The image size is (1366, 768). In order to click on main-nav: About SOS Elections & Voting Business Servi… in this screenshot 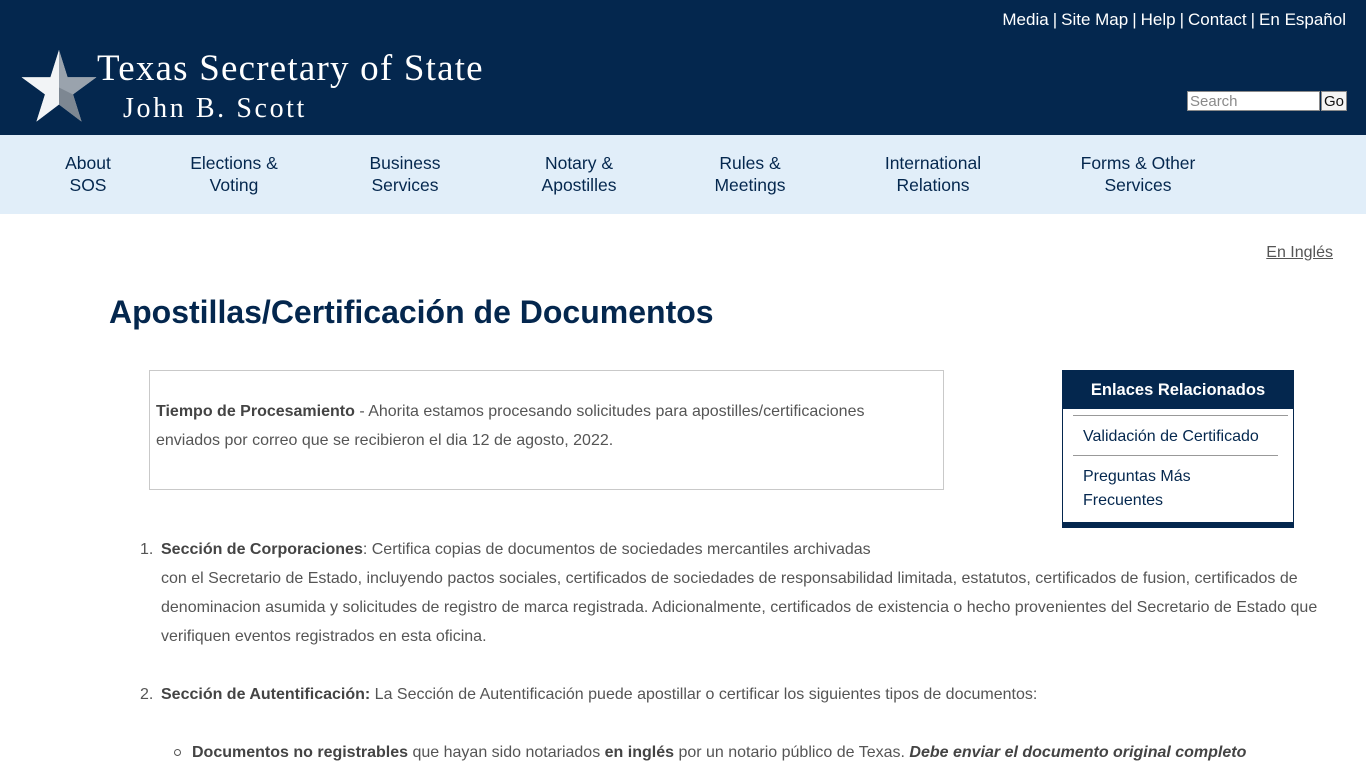, I will do `click(683, 174)`.